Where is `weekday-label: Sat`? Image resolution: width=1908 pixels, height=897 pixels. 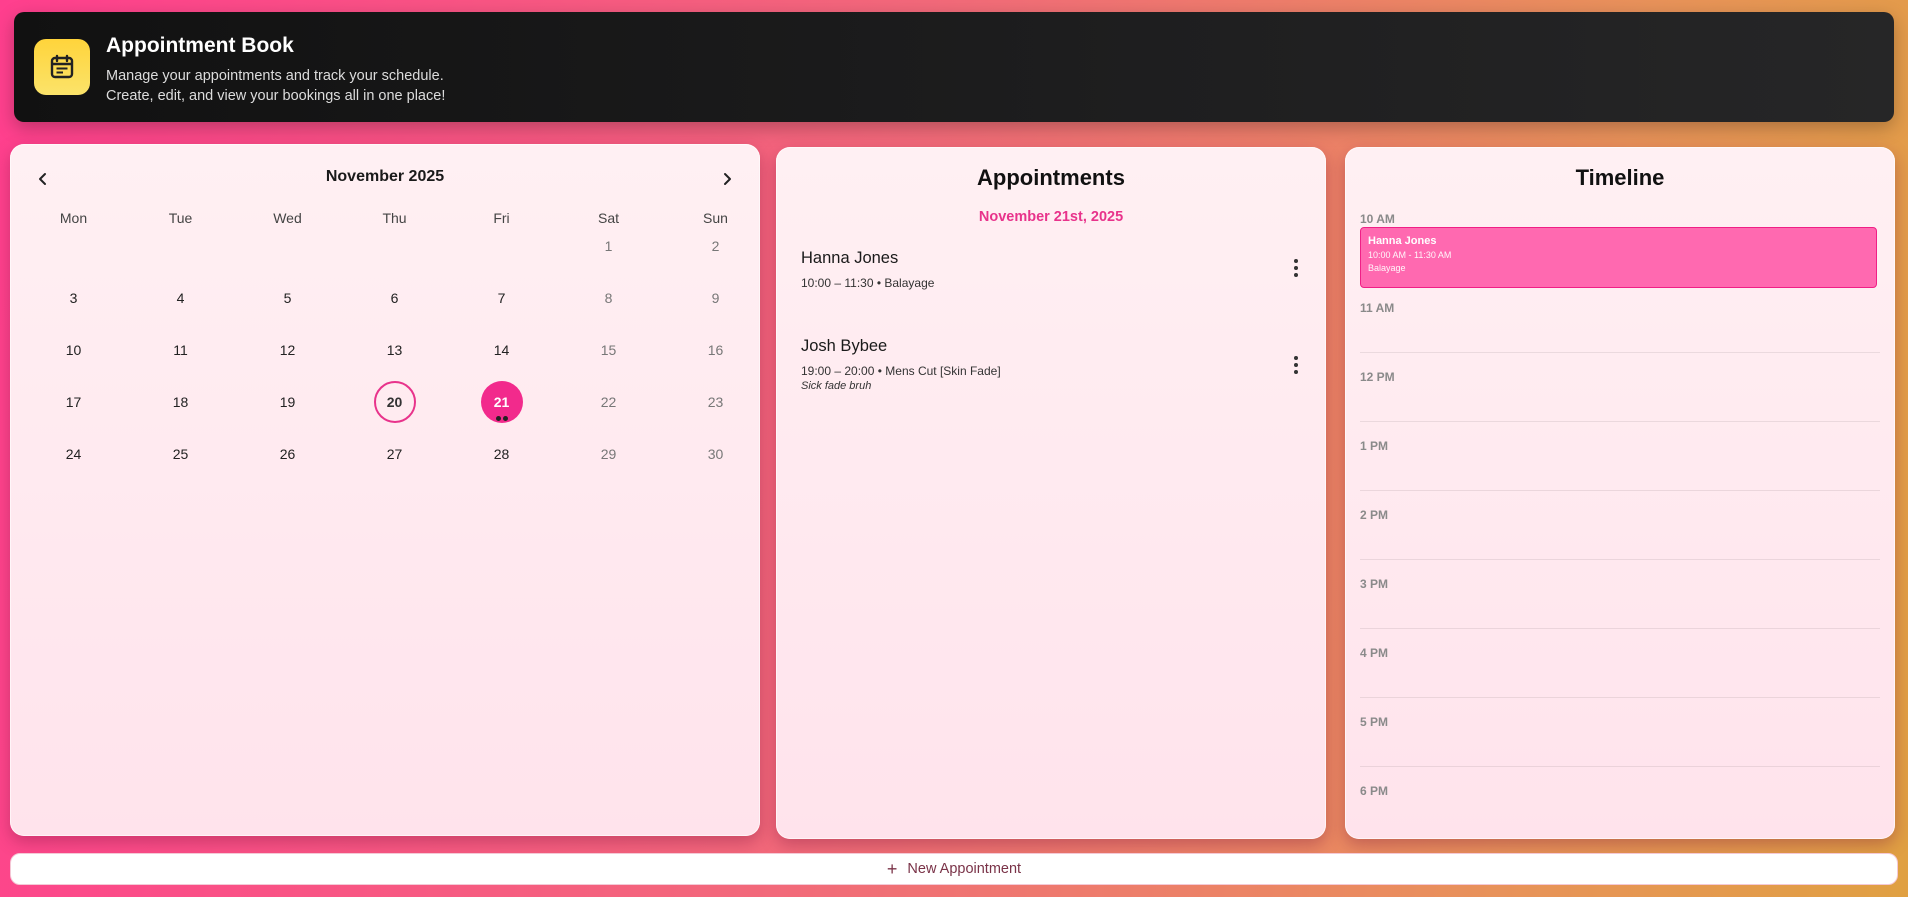 weekday-label: Sat is located at coordinates (608, 218).